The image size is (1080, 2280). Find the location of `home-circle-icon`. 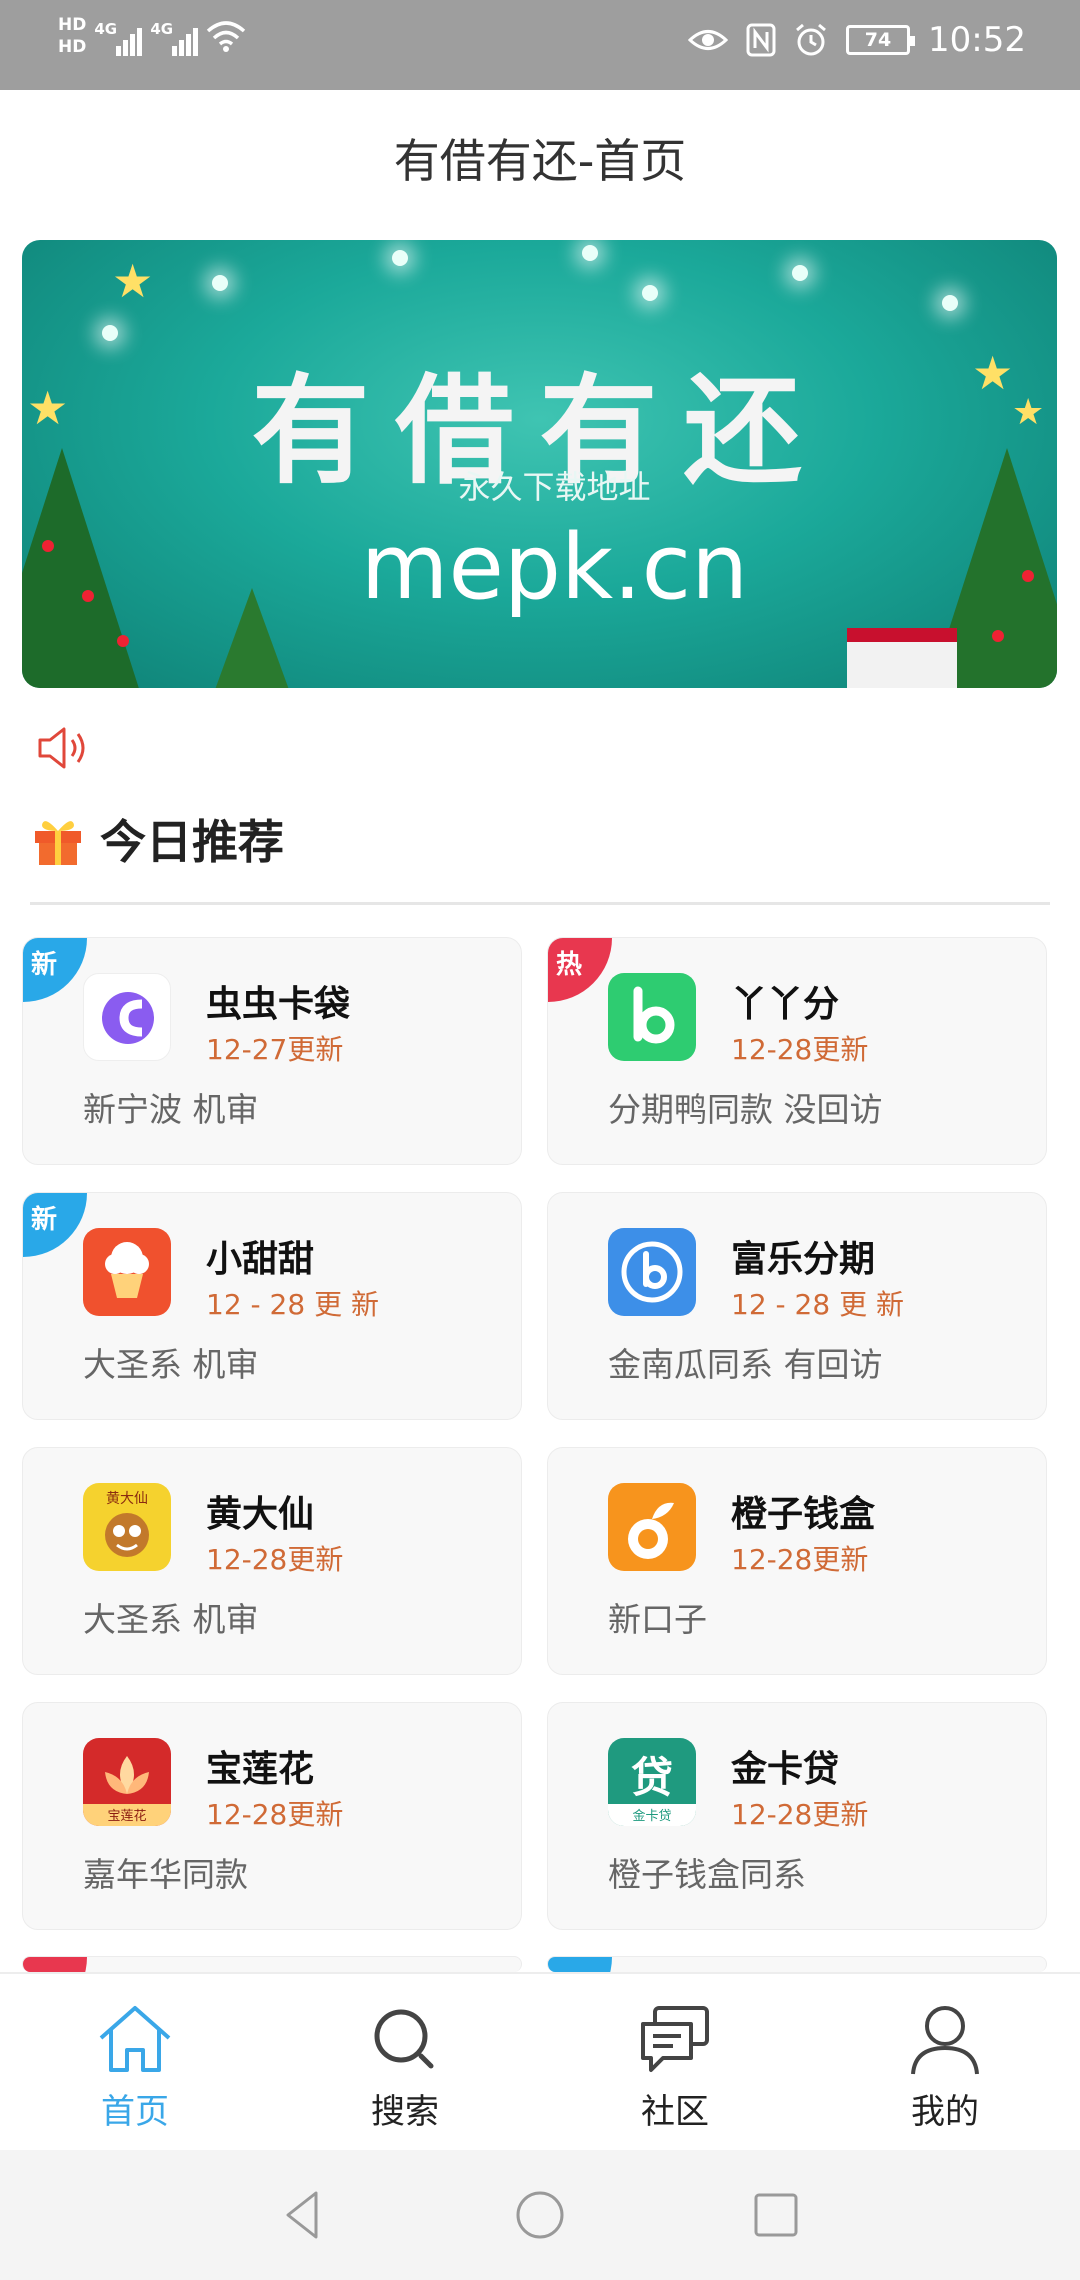

home-circle-icon is located at coordinates (540, 2215).